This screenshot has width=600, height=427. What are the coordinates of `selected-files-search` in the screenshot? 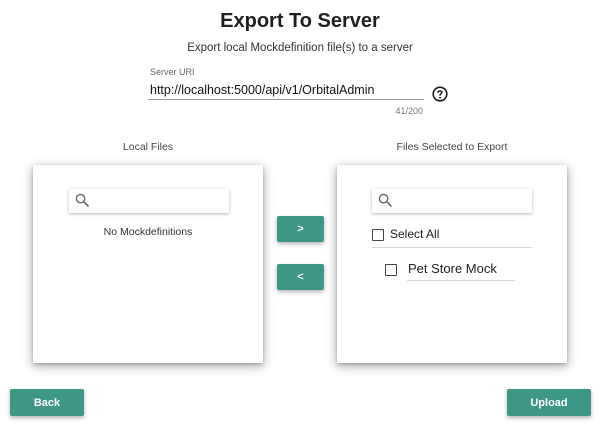 It's located at (452, 201).